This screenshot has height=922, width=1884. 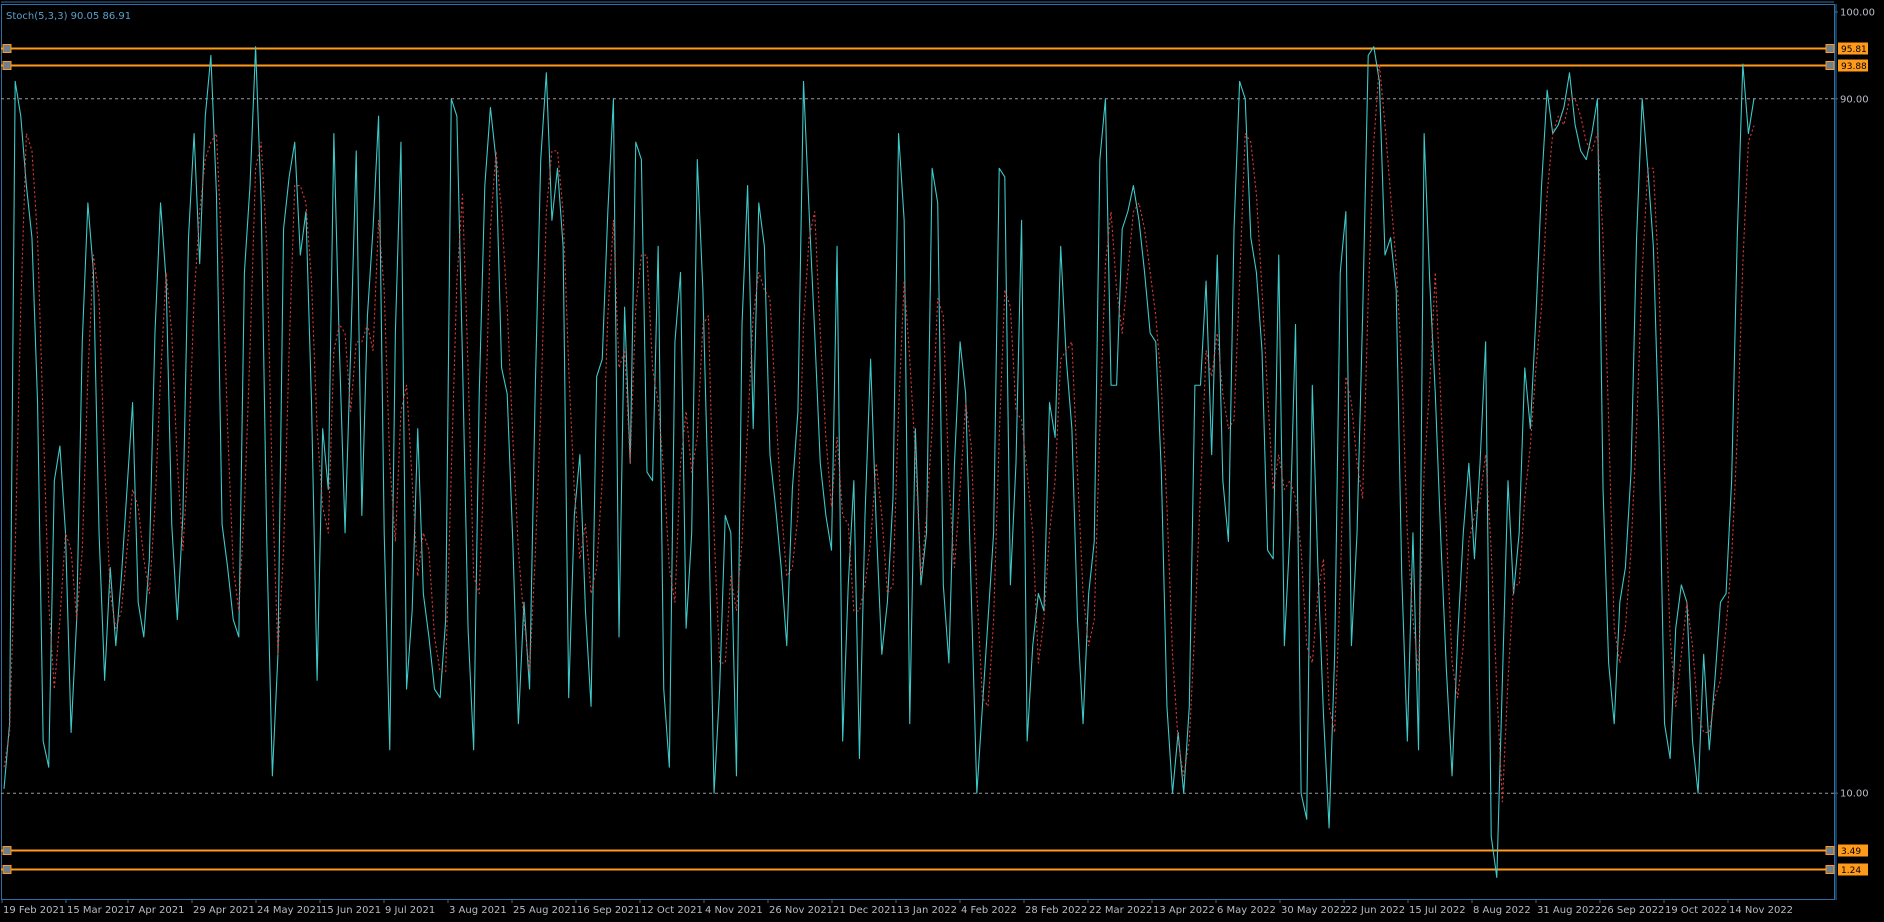 What do you see at coordinates (156, 910) in the screenshot?
I see `x-tick-label: 7 Apr 2021` at bounding box center [156, 910].